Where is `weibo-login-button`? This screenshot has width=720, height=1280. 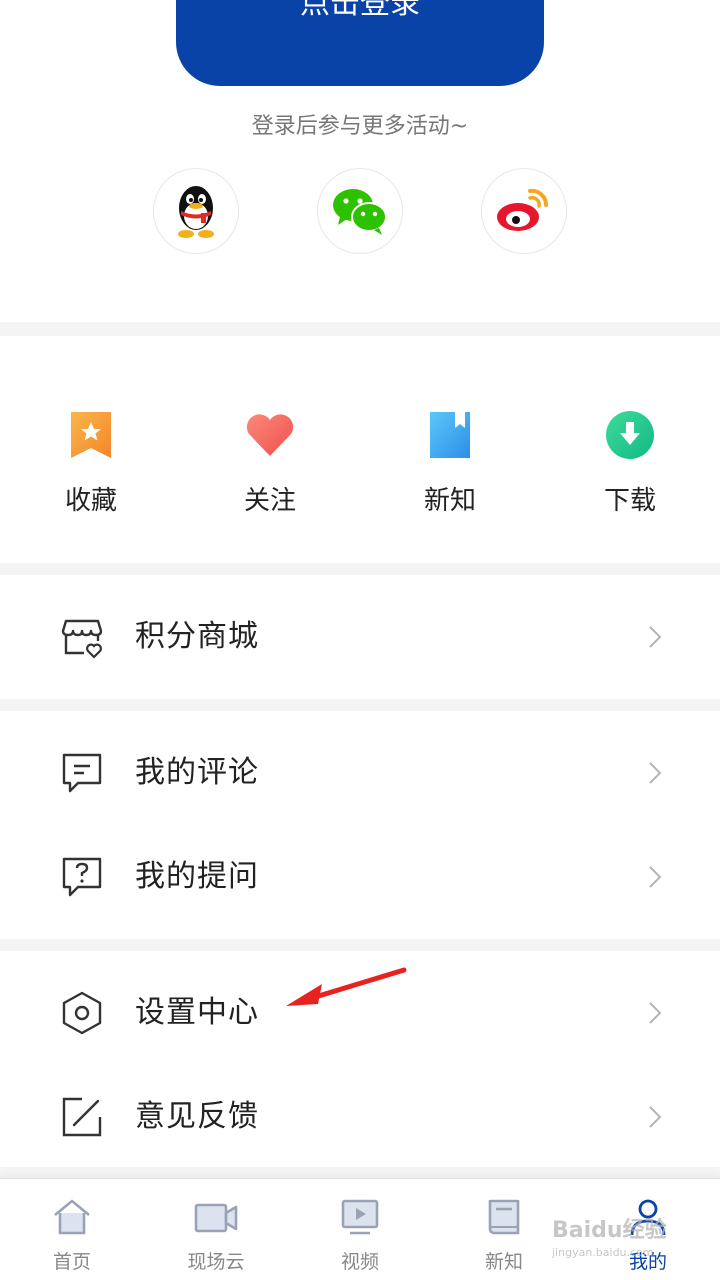
weibo-login-button is located at coordinates (524, 211).